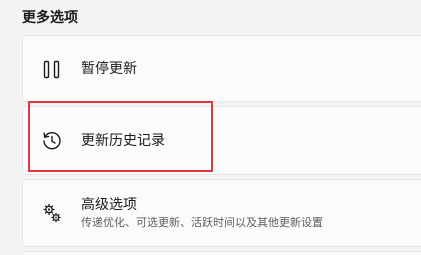 The image size is (421, 255). What do you see at coordinates (123, 141) in the screenshot?
I see `update-history-label: 更新历史记录` at bounding box center [123, 141].